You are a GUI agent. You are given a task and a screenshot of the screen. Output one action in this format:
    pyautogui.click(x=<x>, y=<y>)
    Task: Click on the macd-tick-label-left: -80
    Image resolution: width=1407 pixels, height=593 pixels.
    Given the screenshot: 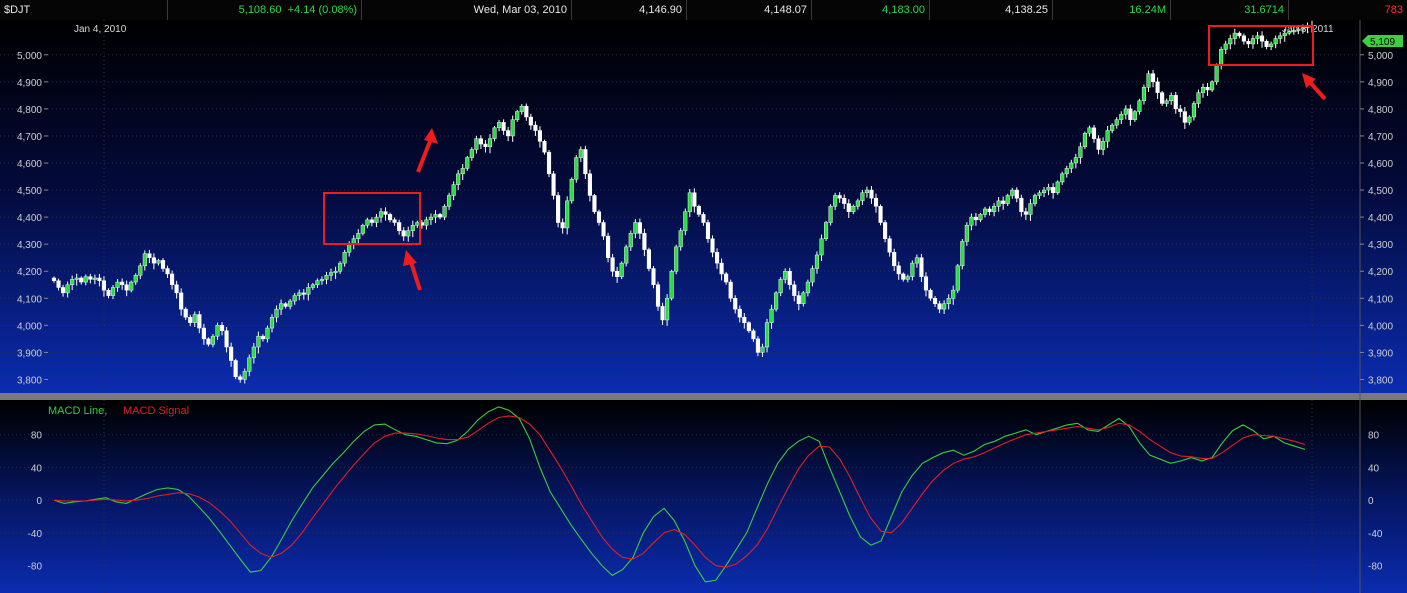 What is the action you would take?
    pyautogui.click(x=35, y=567)
    